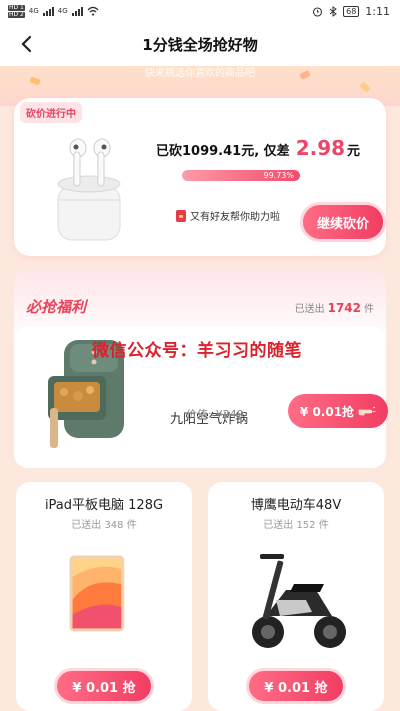  I want to click on section-sent-count: 已送出 1742 件, so click(334, 307).